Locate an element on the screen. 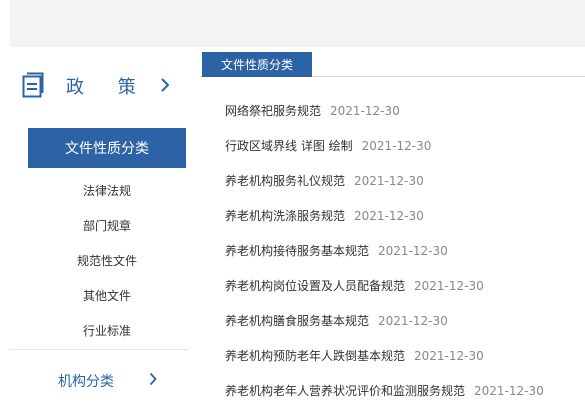 The height and width of the screenshot is (408, 585). list-item: 养老机构岗位设置及人员配备规范 2021-12-30 is located at coordinates (405, 285).